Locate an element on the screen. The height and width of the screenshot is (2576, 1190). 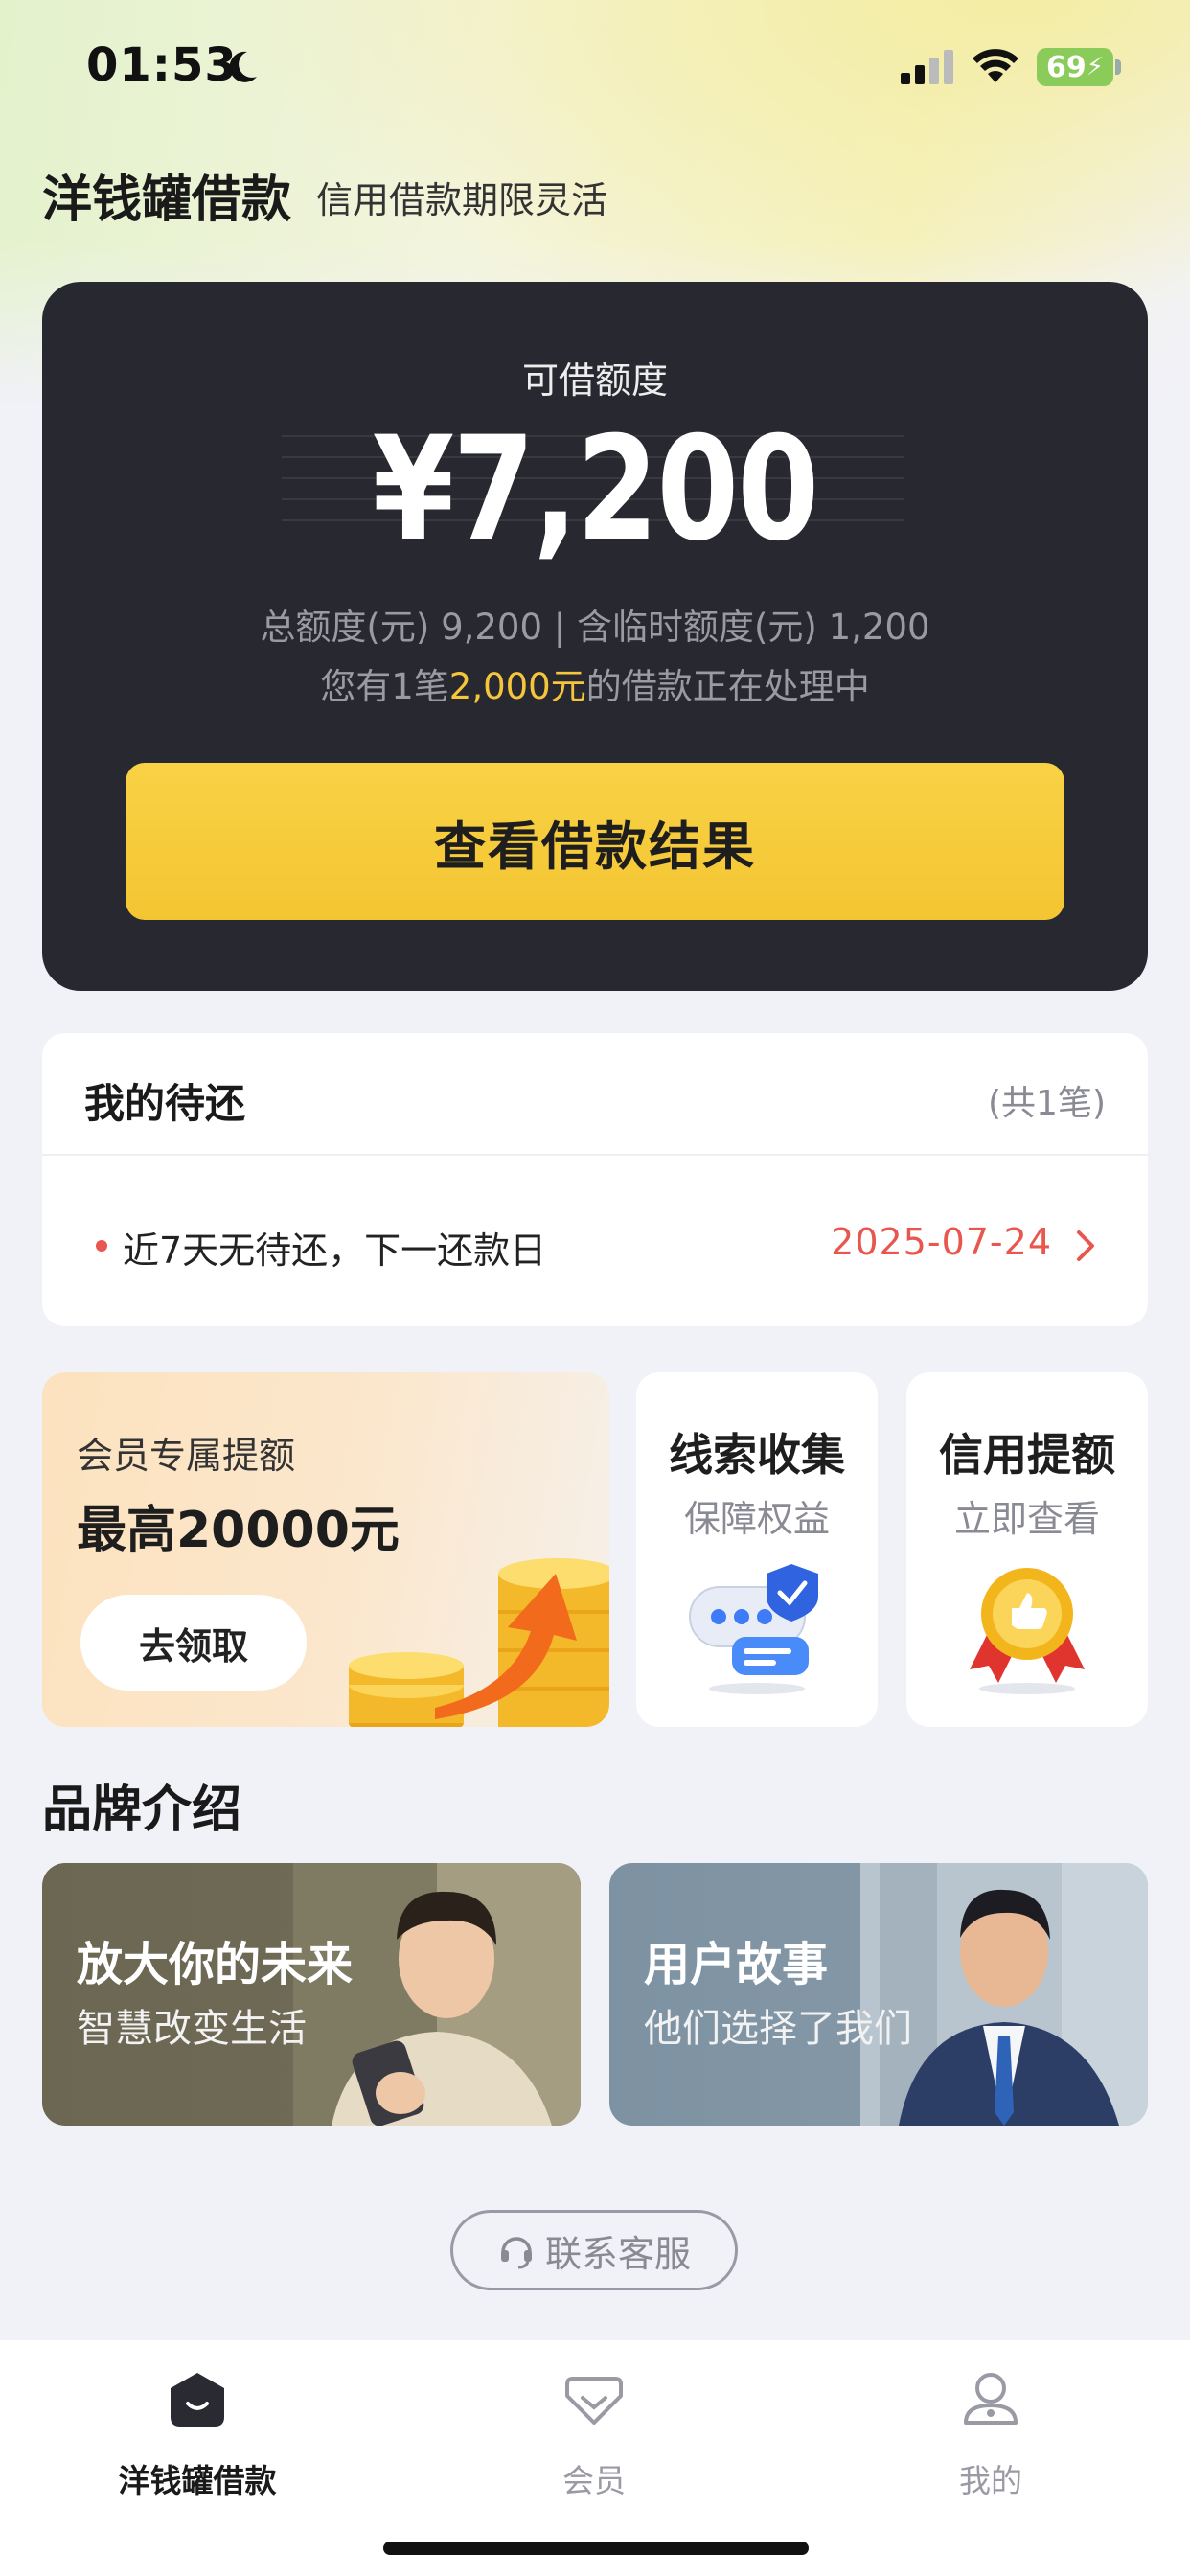
bullet-dot is located at coordinates (101, 1246).